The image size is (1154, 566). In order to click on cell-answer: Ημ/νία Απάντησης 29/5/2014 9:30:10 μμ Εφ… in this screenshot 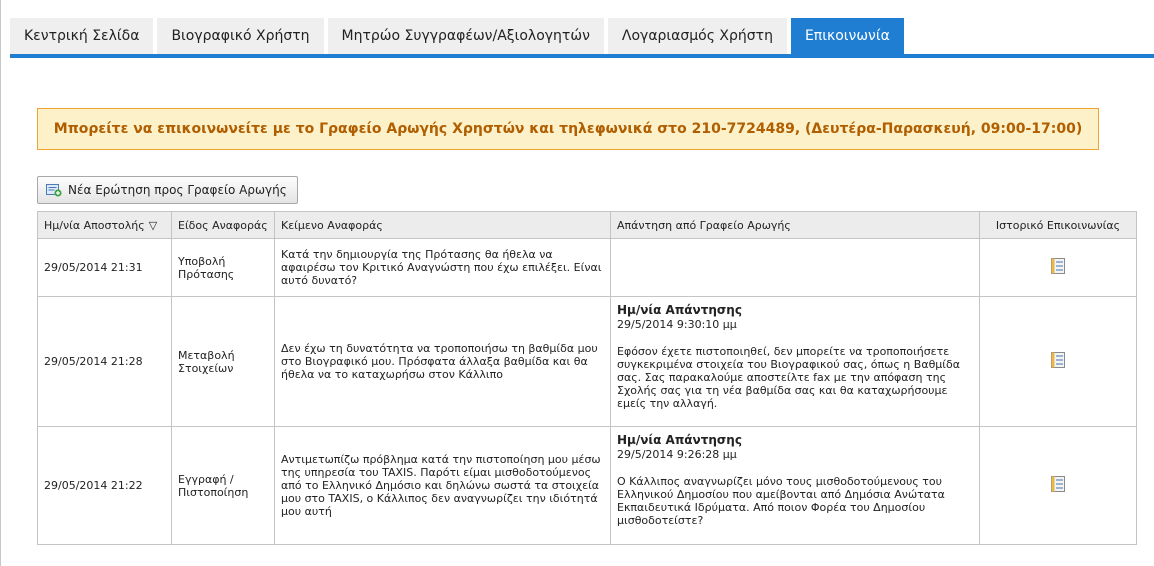, I will do `click(795, 361)`.